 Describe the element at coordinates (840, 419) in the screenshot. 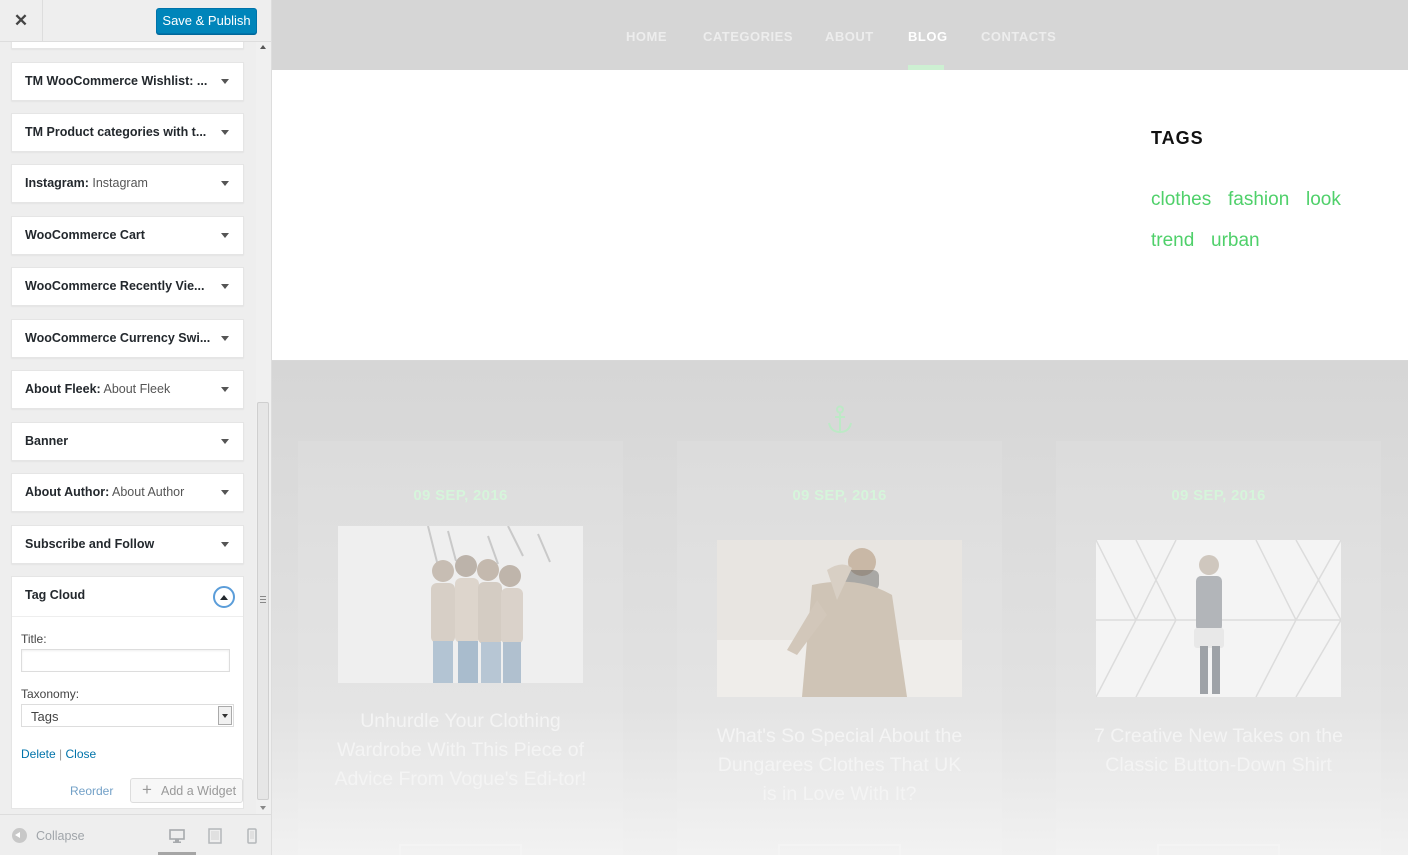

I see `anchor-icon` at that location.